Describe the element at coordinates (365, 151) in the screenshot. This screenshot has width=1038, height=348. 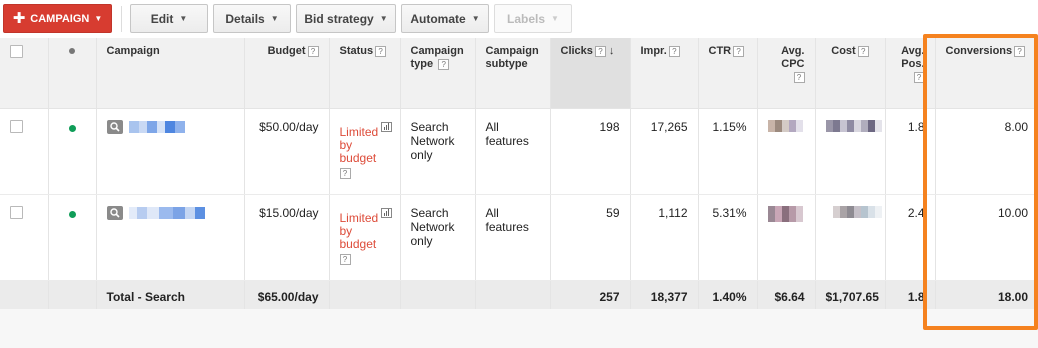
I see `status-cell: Limited by budget ?` at that location.